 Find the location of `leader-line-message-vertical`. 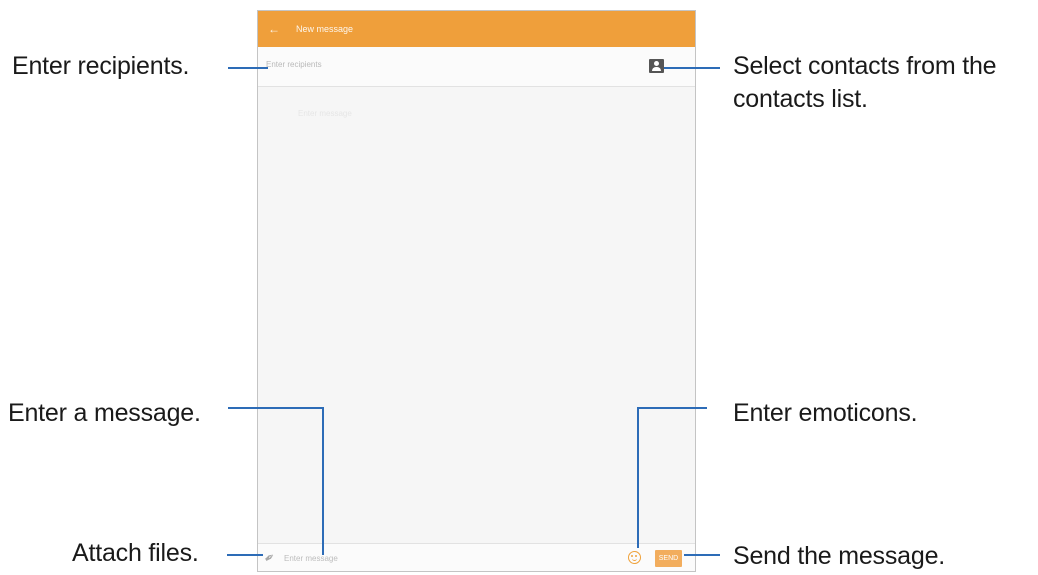

leader-line-message-vertical is located at coordinates (323, 481).